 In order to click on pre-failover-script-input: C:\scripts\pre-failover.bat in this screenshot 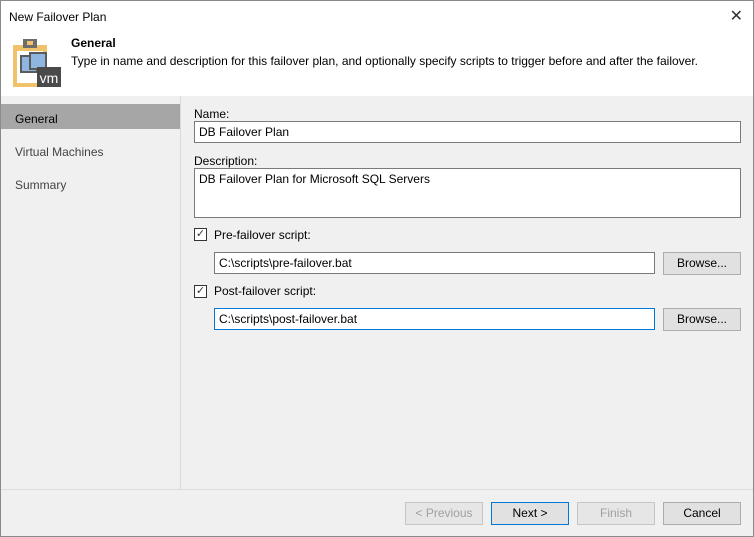, I will do `click(434, 263)`.